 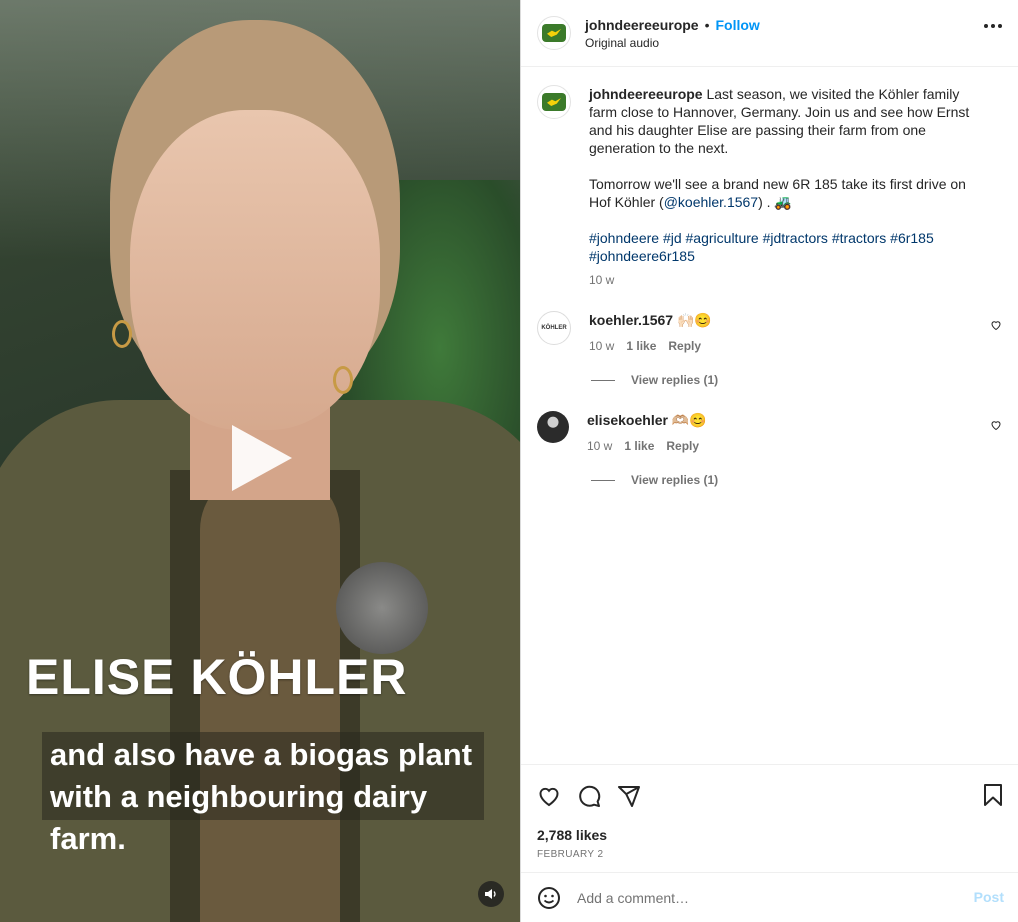 I want to click on action-bar, so click(x=769, y=795).